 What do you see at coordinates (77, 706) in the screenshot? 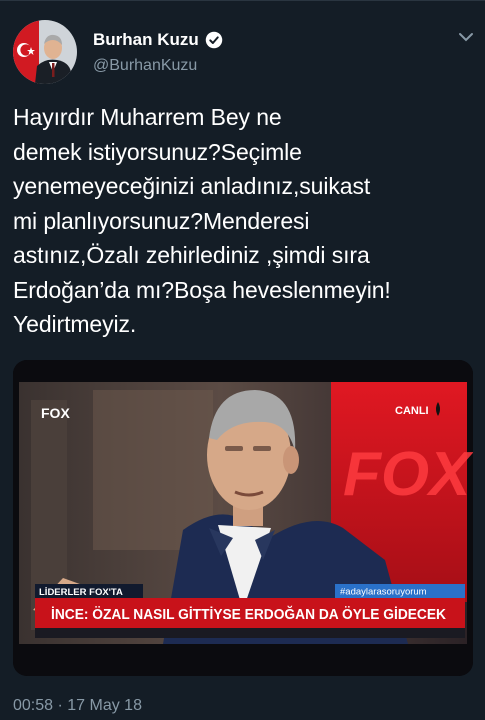
I see `tweet-timestamp: 00:58 · 17 May 18` at bounding box center [77, 706].